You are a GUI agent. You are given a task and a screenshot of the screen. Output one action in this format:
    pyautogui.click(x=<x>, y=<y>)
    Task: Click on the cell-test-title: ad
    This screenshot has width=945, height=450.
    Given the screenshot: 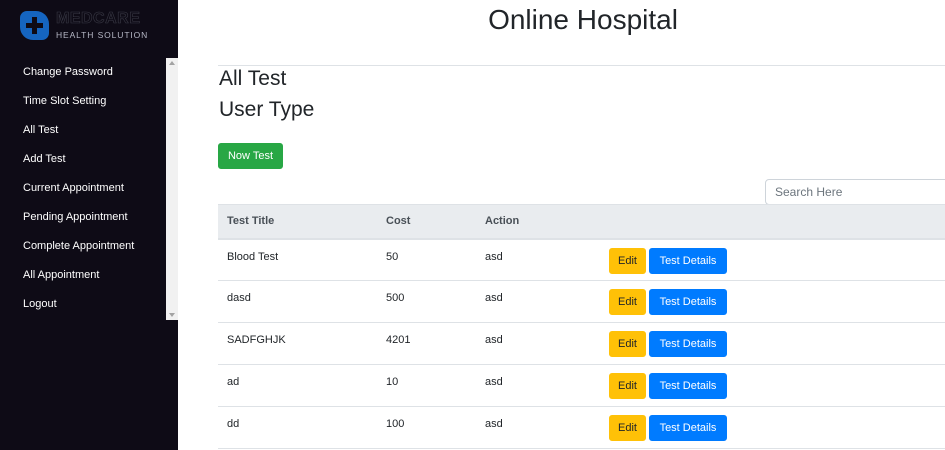 What is the action you would take?
    pyautogui.click(x=302, y=385)
    